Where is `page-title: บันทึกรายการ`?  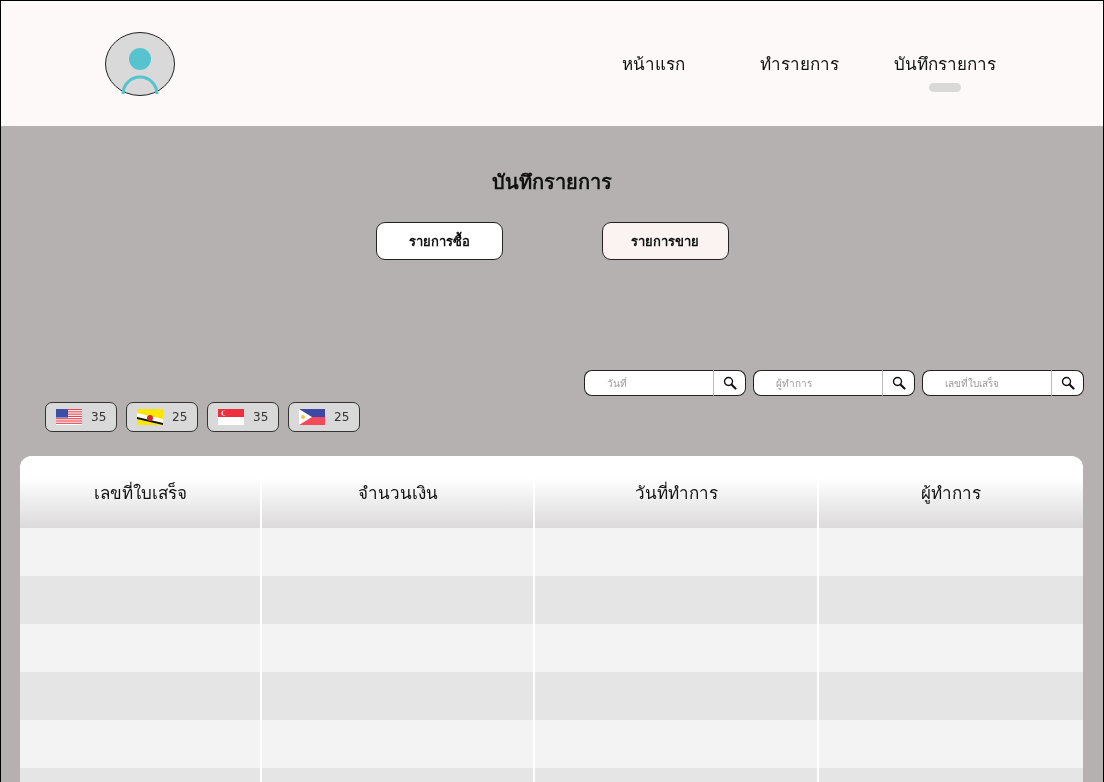 page-title: บันทึกรายการ is located at coordinates (552, 182).